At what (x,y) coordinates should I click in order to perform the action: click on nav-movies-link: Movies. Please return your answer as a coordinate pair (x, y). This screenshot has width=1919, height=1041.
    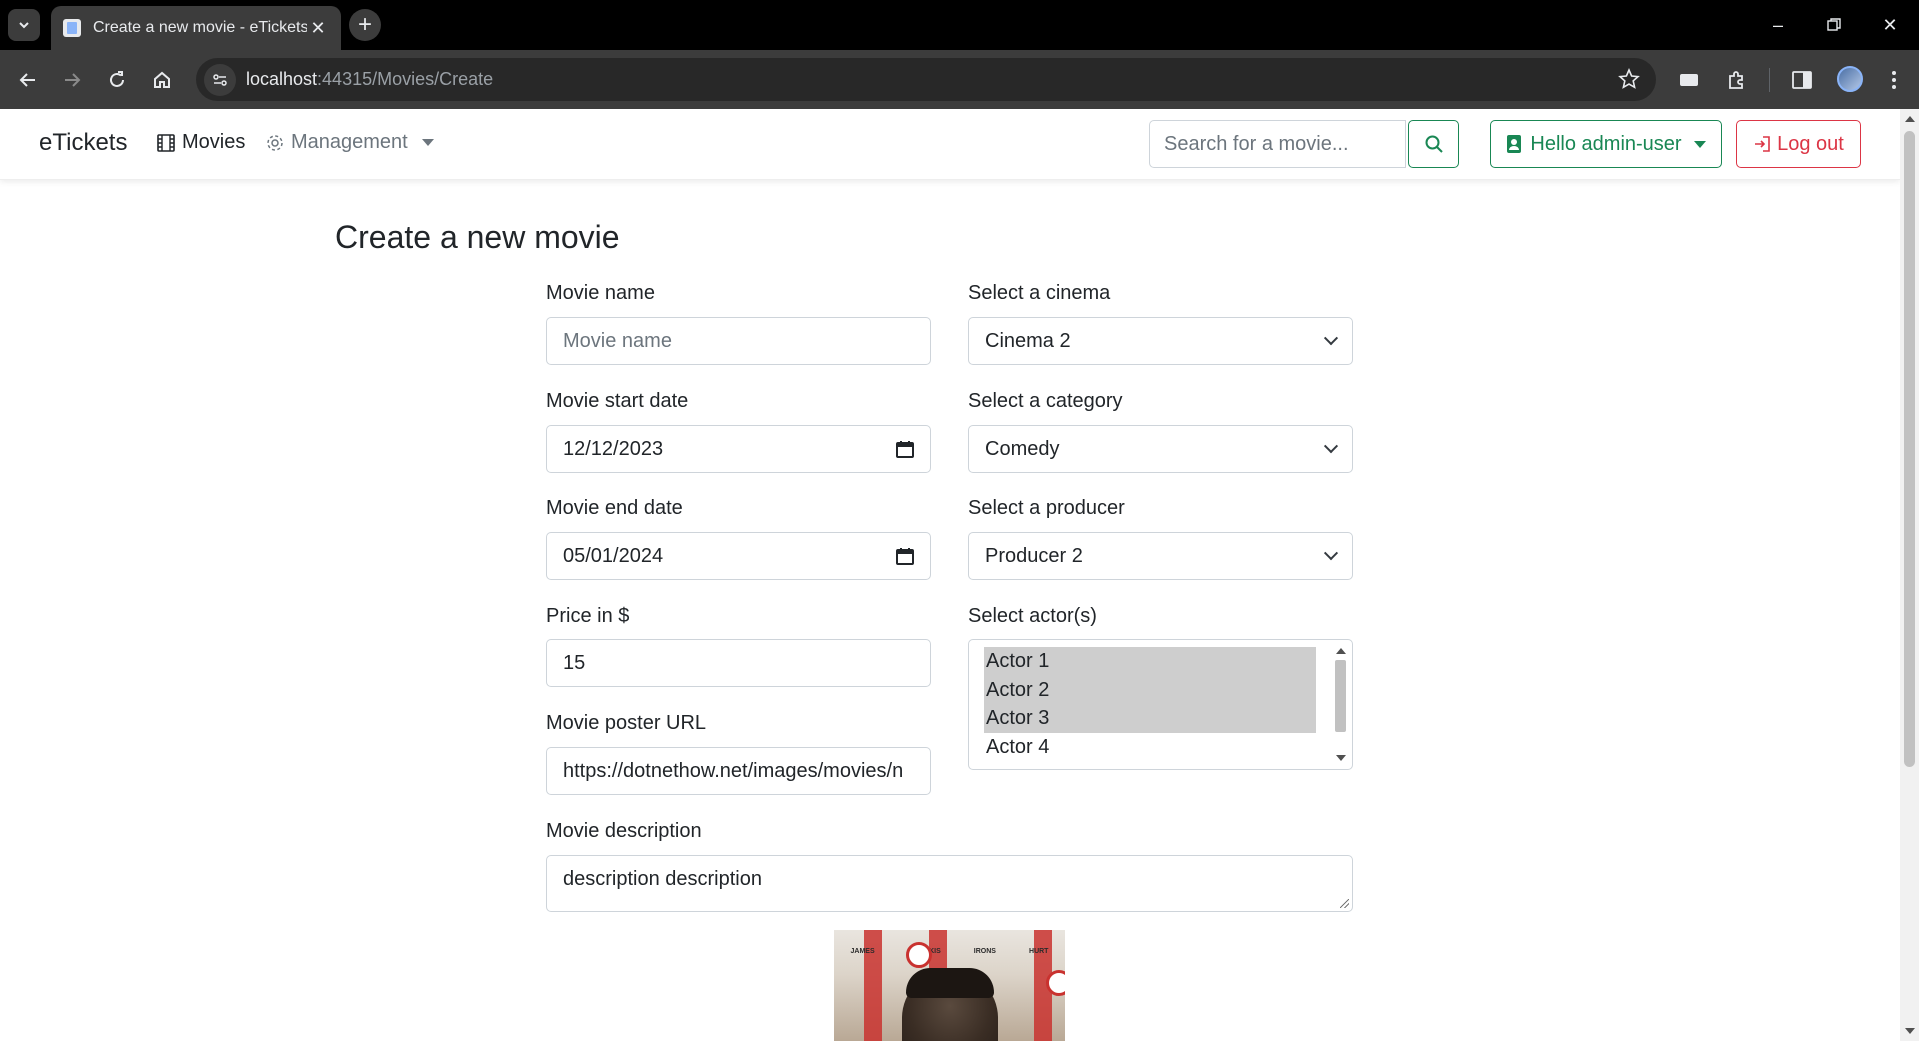
    Looking at the image, I should click on (200, 142).